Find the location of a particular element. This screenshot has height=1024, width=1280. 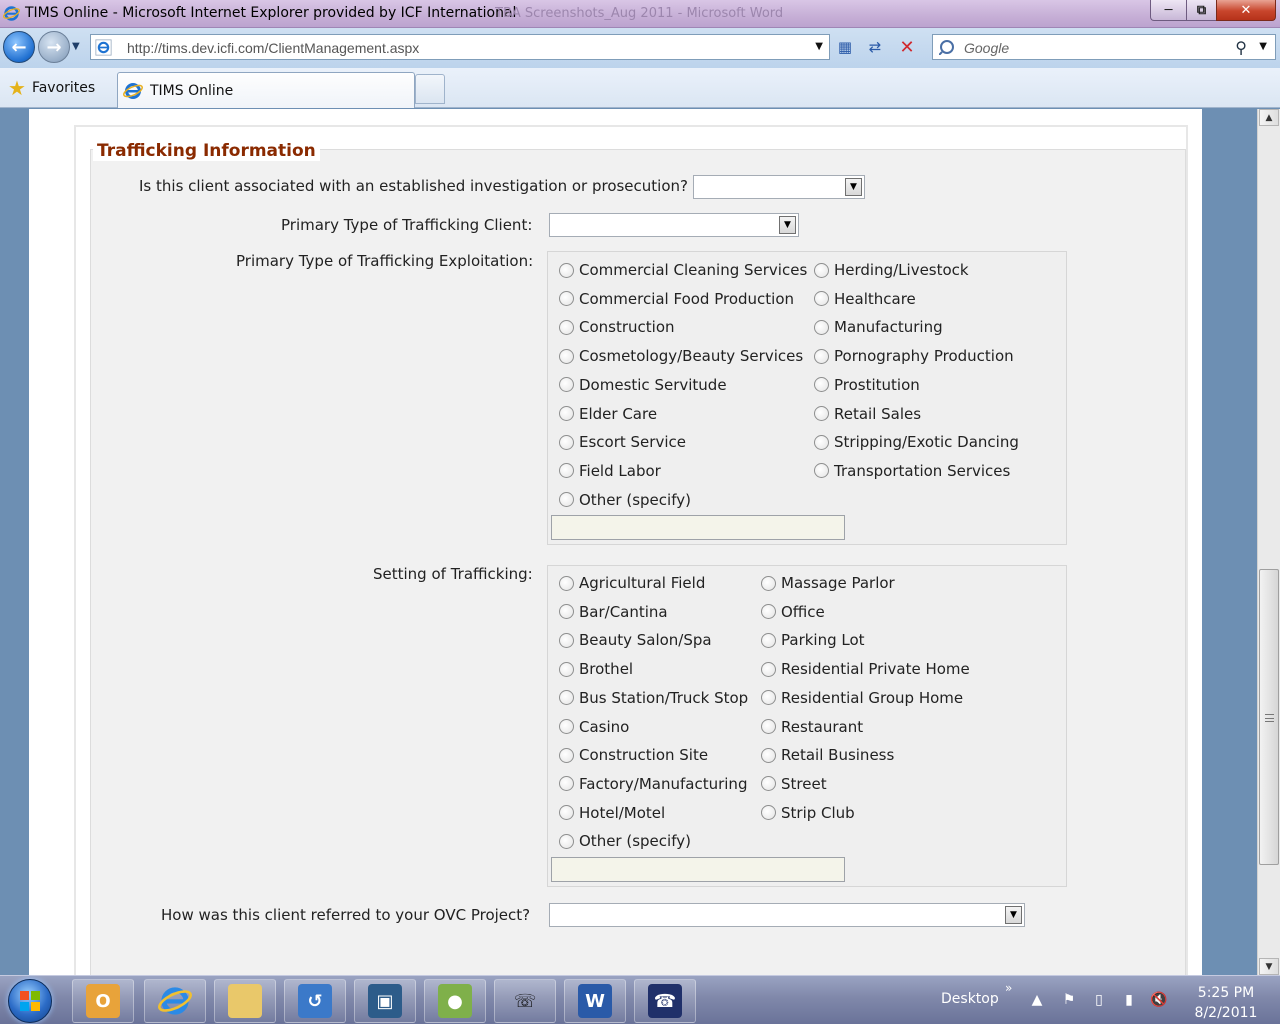

radio-option: Hotel/Motel is located at coordinates (612, 813).